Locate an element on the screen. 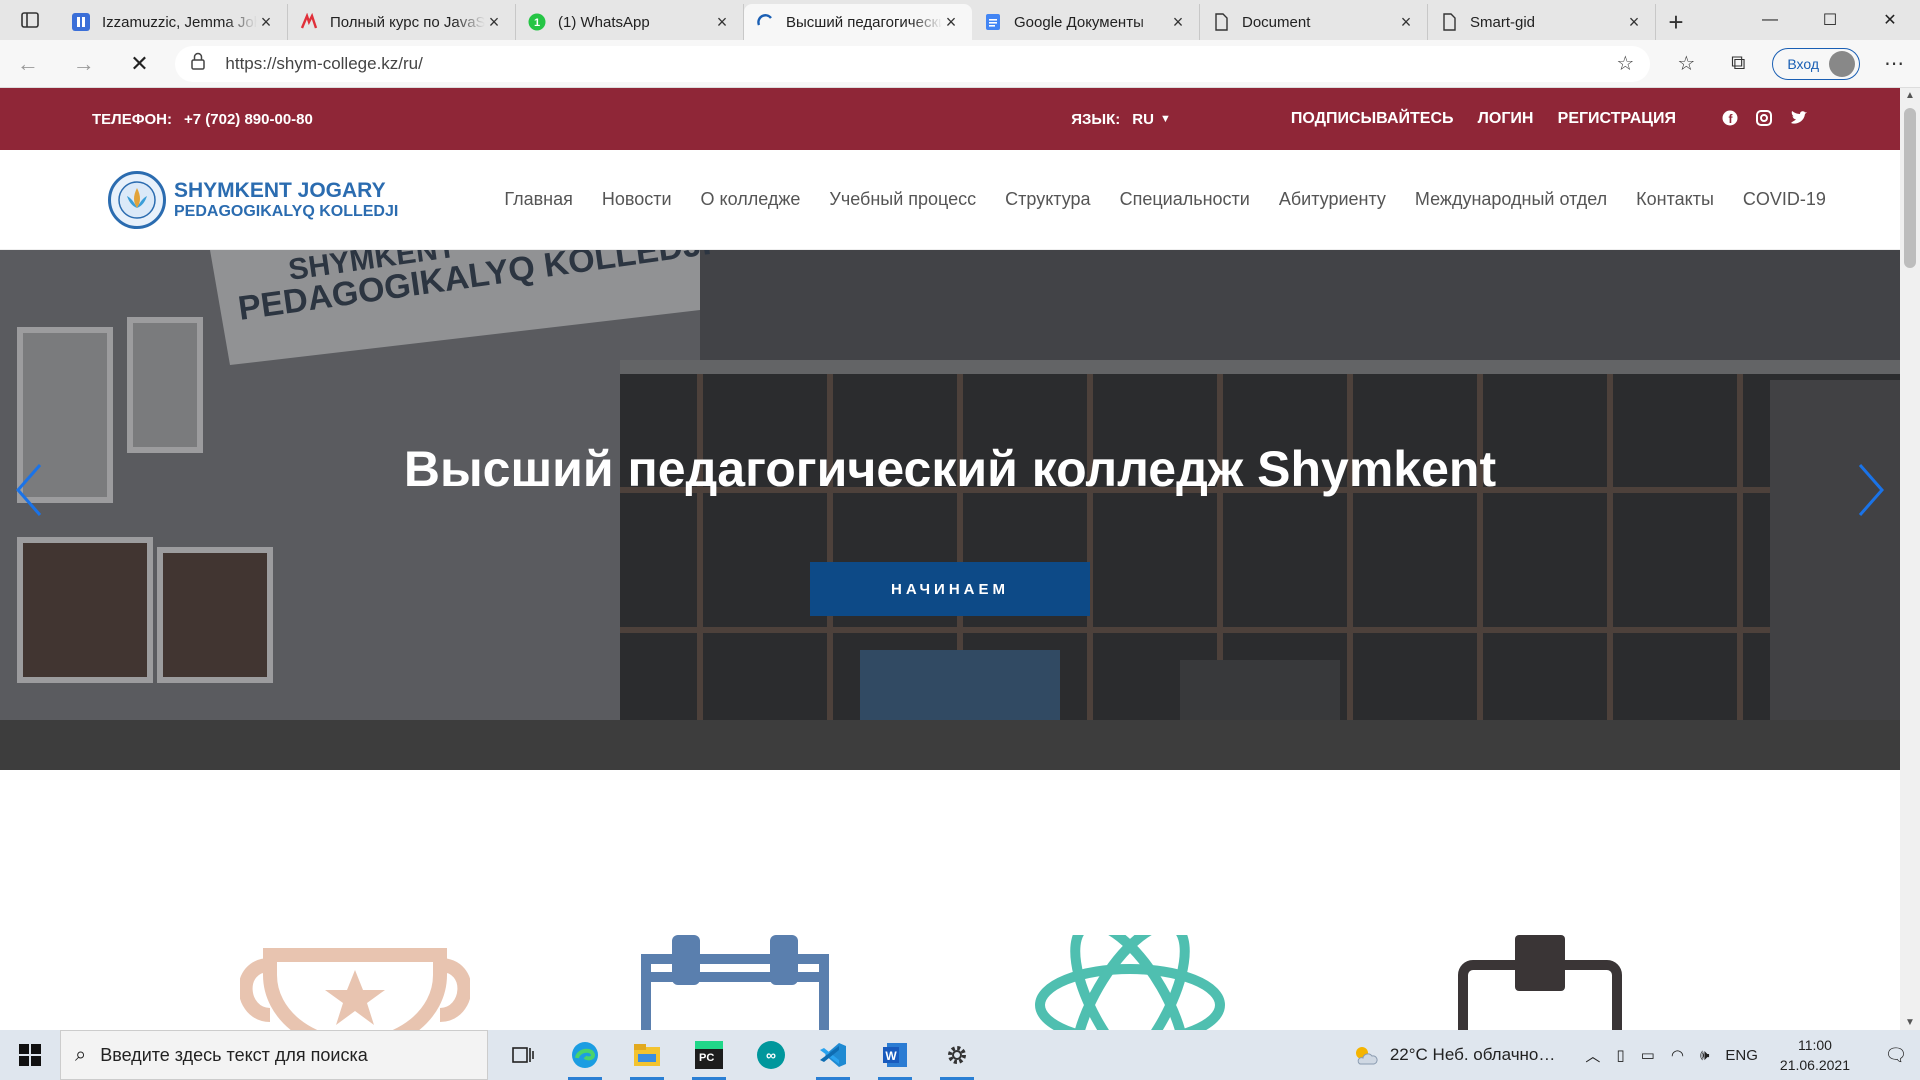  menu-item-international: Международный отдел is located at coordinates (1511, 199).